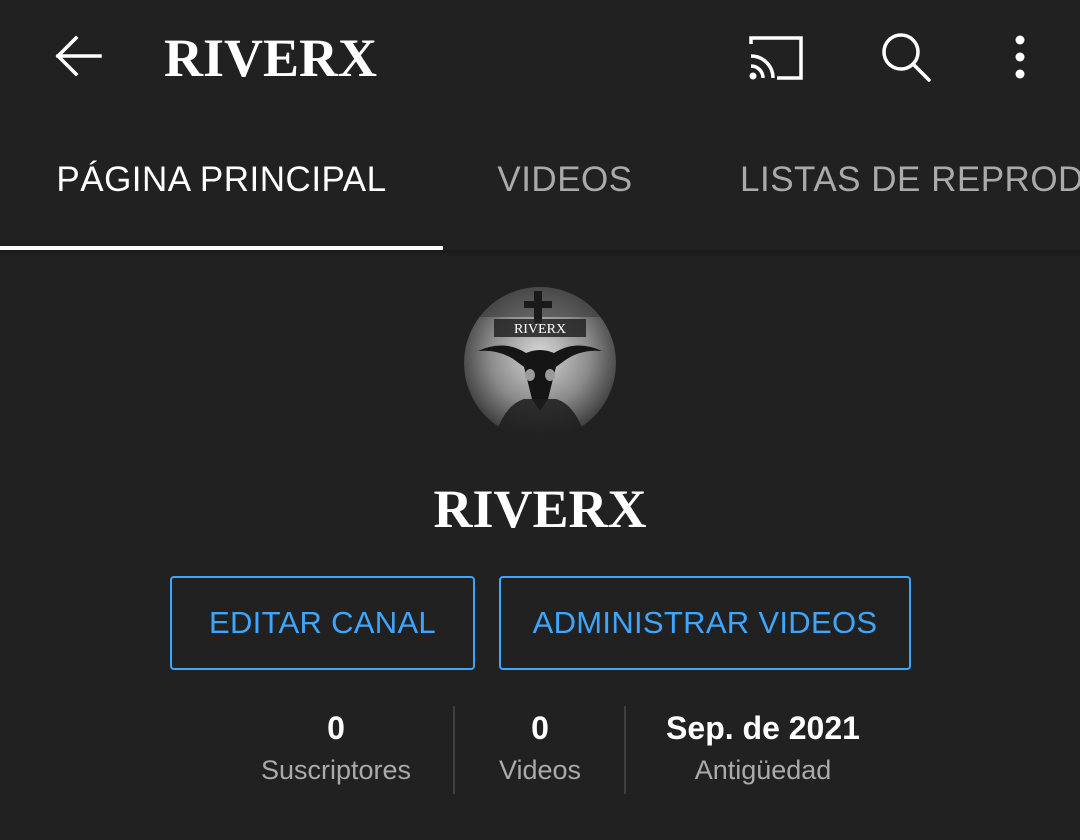 The width and height of the screenshot is (1080, 840). Describe the element at coordinates (336, 728) in the screenshot. I see `subscribers-count: 0` at that location.